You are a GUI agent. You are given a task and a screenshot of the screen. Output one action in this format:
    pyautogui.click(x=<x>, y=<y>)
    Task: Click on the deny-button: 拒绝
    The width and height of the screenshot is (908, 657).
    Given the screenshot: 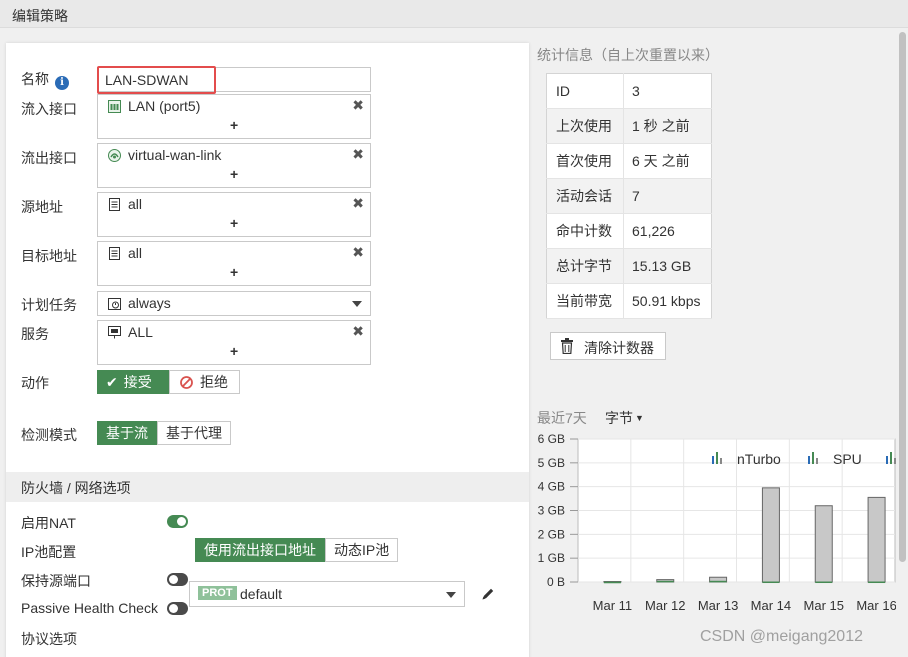 What is the action you would take?
    pyautogui.click(x=204, y=382)
    